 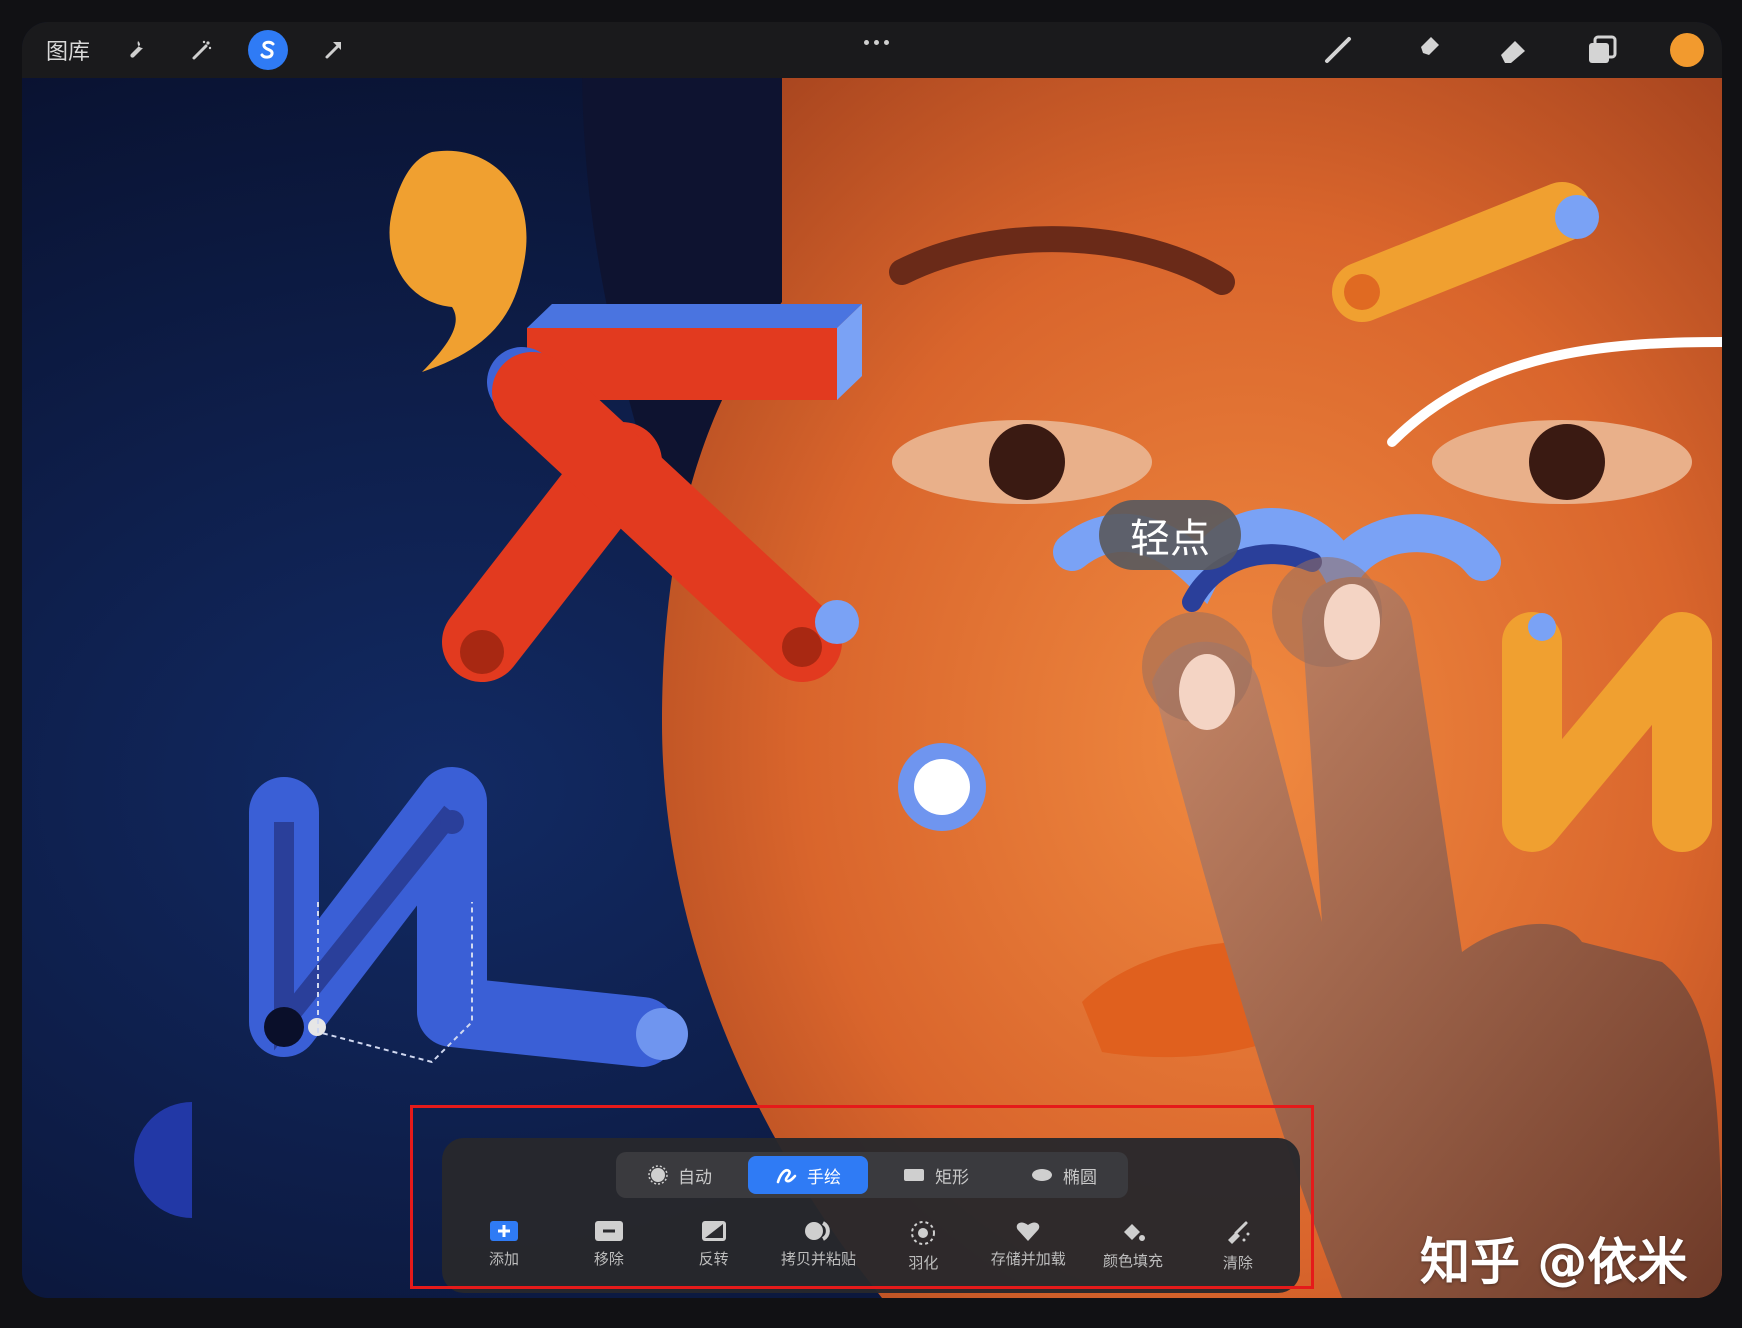 I want to click on watermark: 知乎 @依米, so click(x=1554, y=1262).